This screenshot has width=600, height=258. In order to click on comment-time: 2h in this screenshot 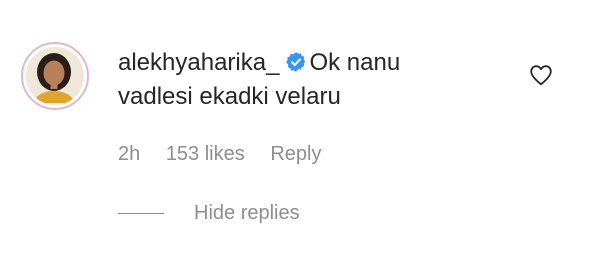, I will do `click(129, 154)`.